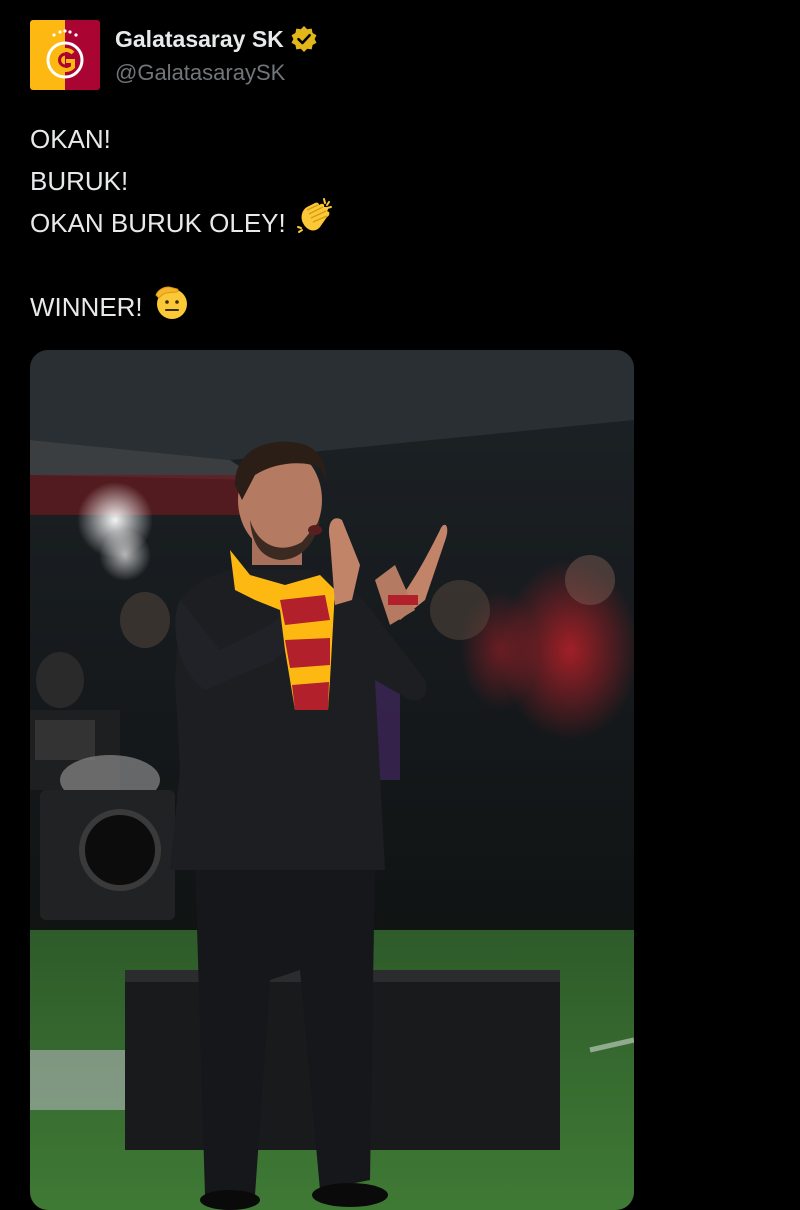  Describe the element at coordinates (340, 265) in the screenshot. I see `tweet-line` at that location.